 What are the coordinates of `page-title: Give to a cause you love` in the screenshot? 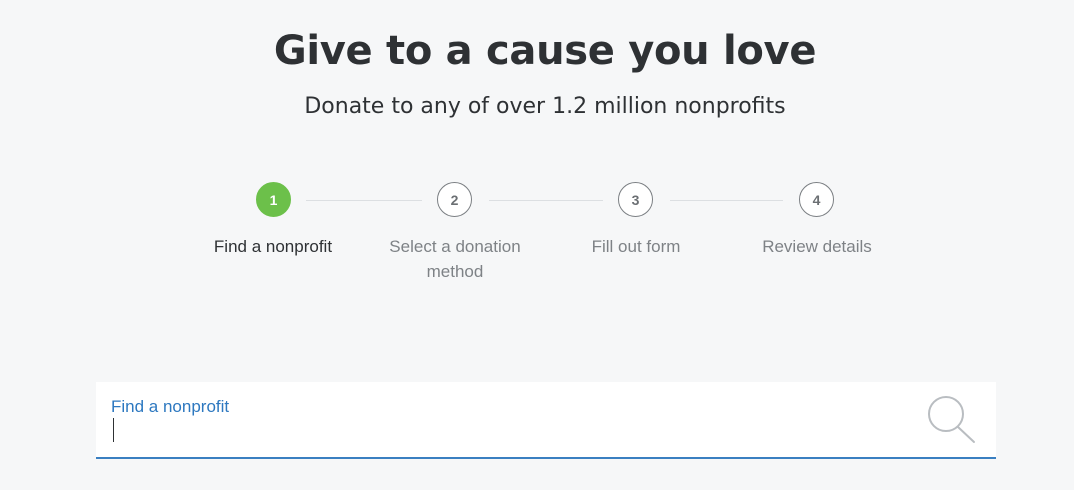 It's located at (545, 51).